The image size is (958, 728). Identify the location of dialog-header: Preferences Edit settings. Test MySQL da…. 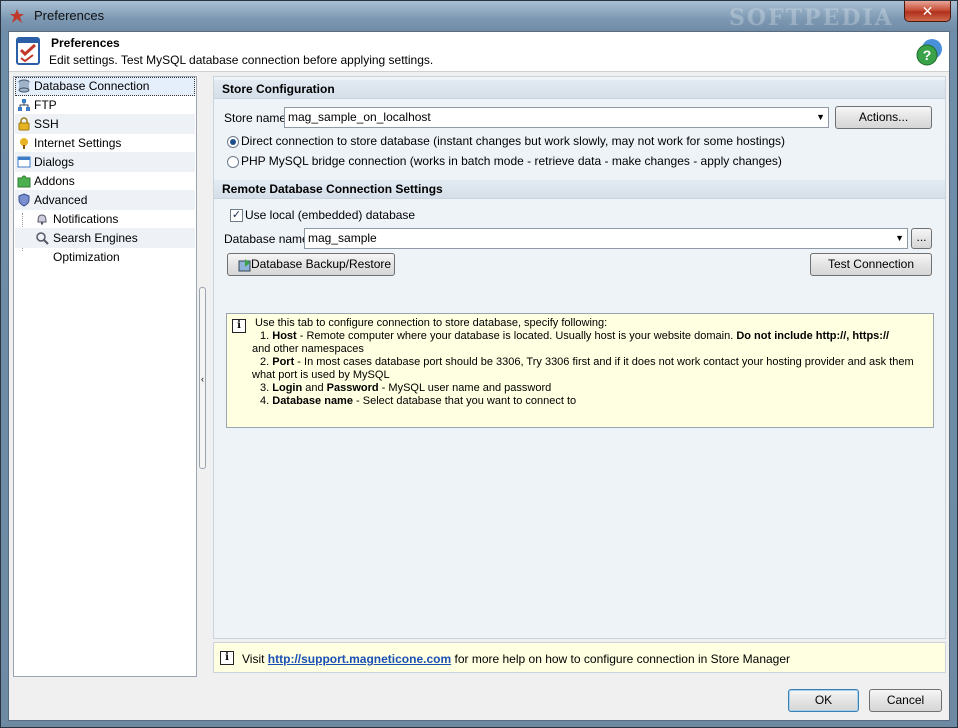
(479, 52).